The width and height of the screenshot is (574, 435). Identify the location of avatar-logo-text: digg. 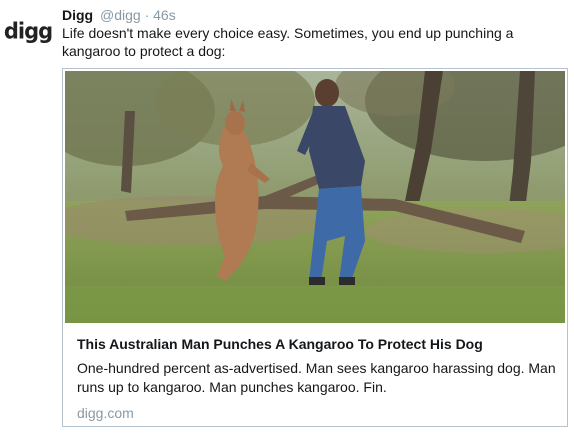
(28, 30).